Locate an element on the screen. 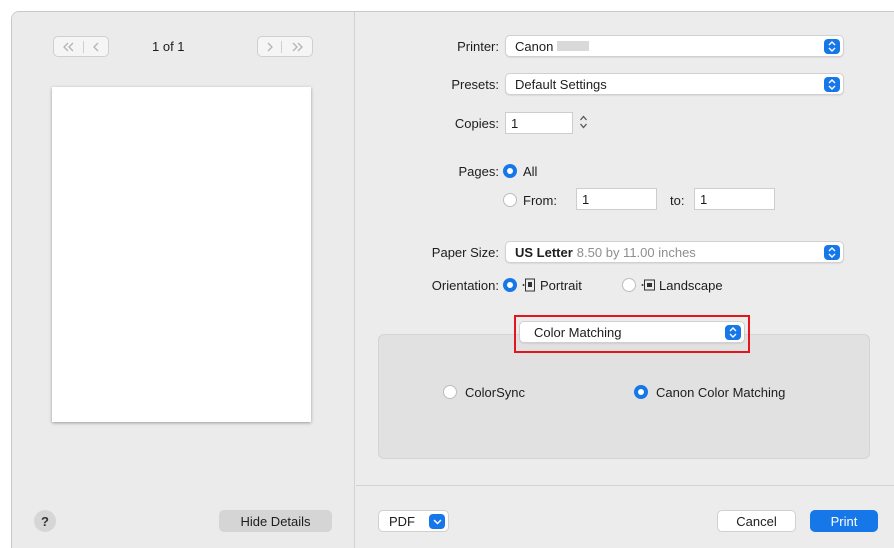  presets-value: Default Settings is located at coordinates (561, 84).